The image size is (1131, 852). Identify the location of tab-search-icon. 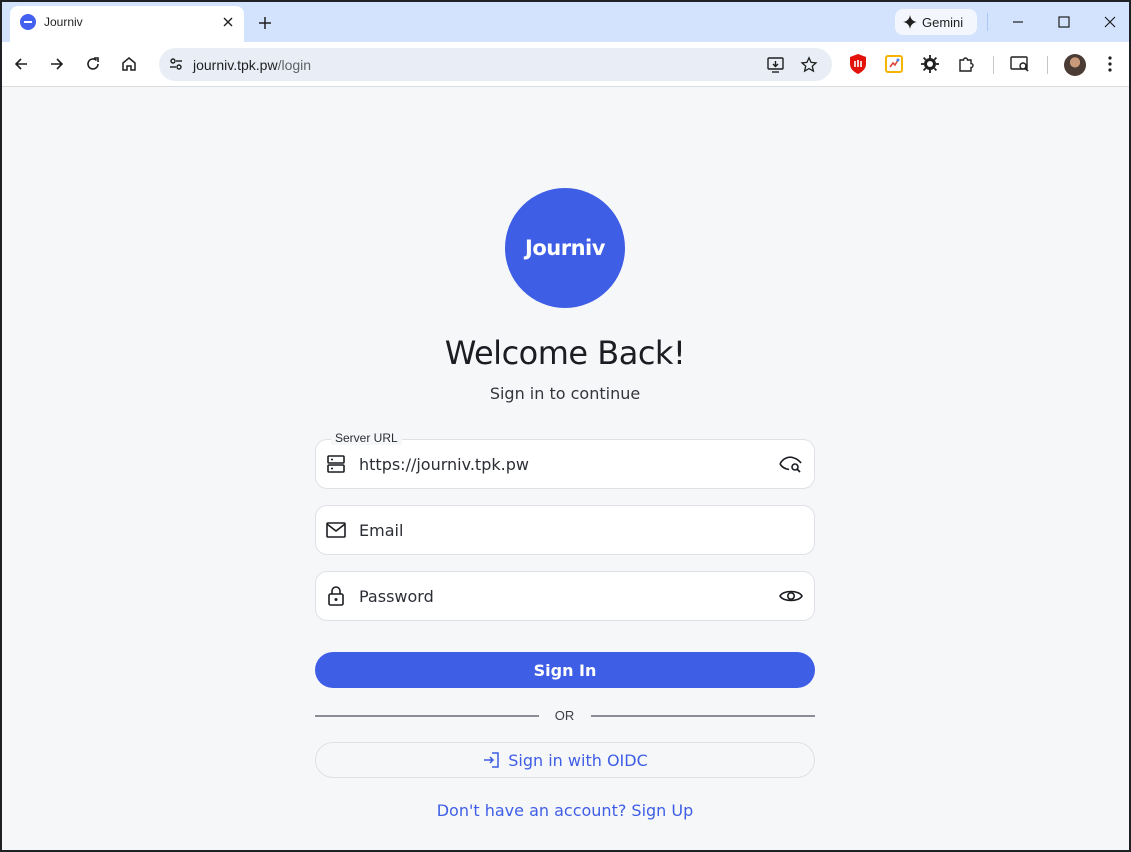
(1020, 64).